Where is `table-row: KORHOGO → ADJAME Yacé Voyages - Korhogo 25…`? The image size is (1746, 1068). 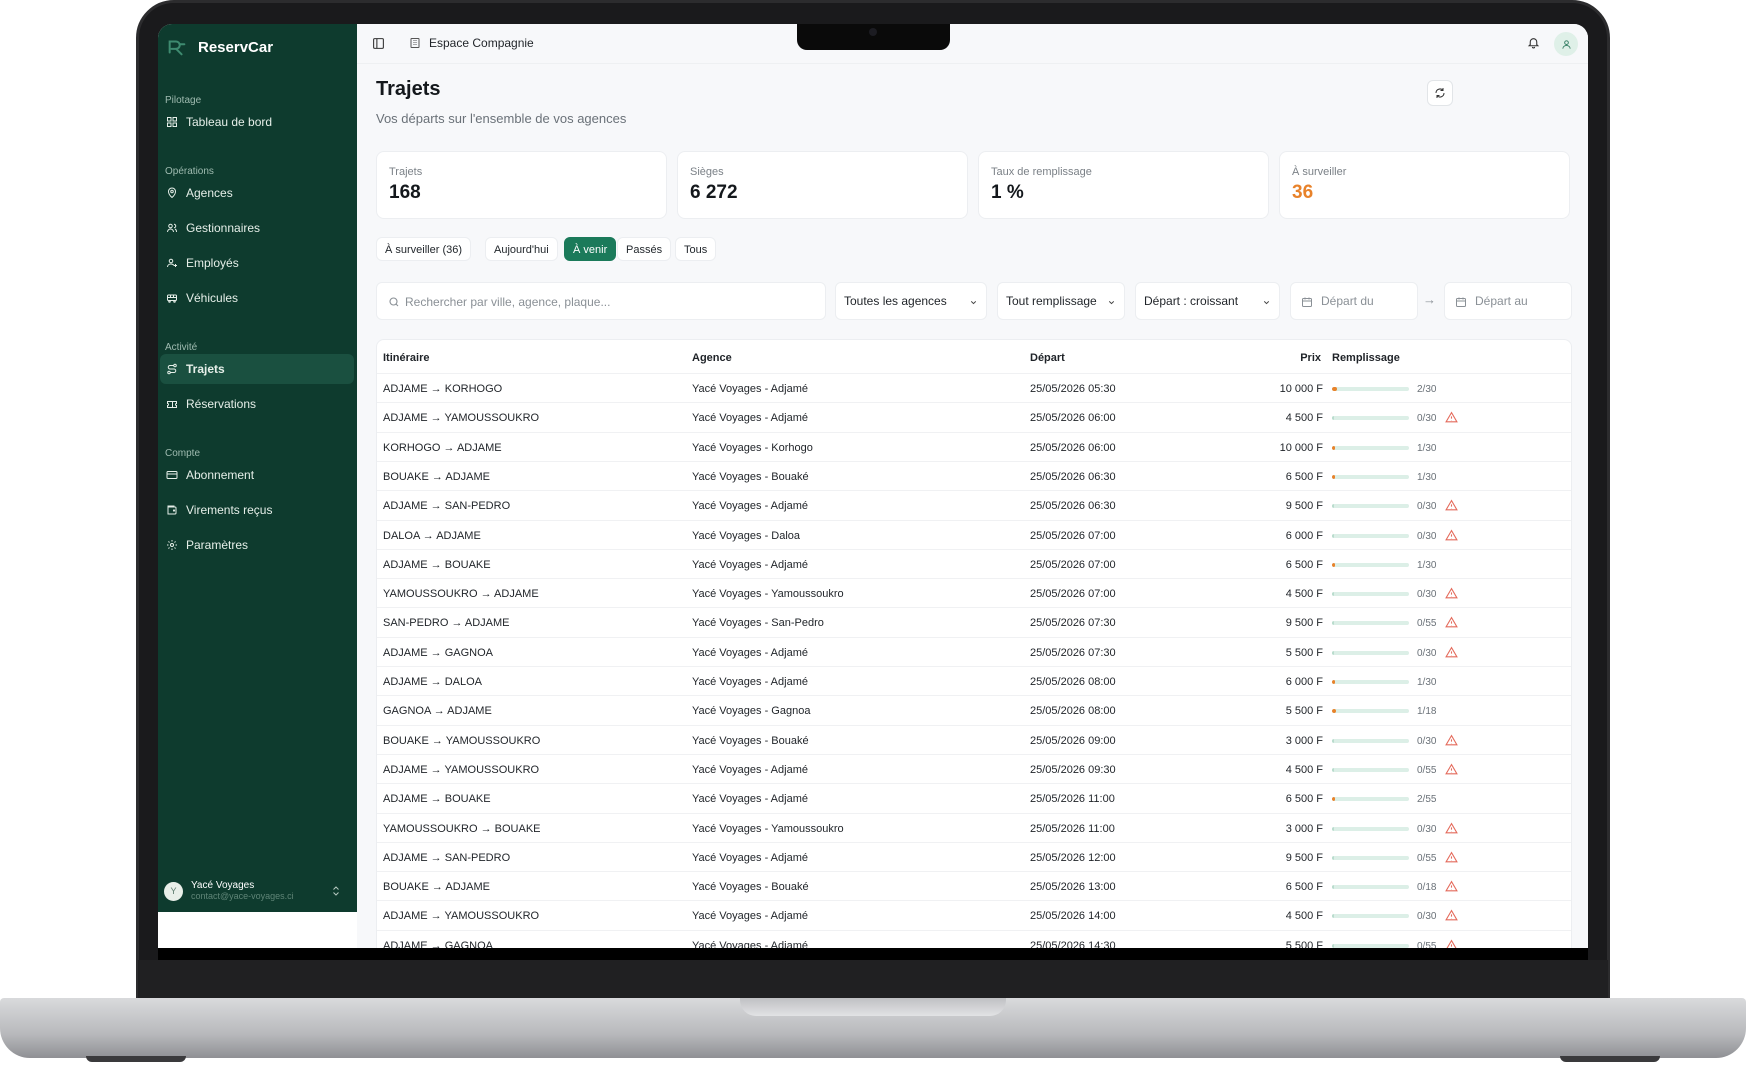 table-row: KORHOGO → ADJAME Yacé Voyages - Korhogo 25… is located at coordinates (974, 446).